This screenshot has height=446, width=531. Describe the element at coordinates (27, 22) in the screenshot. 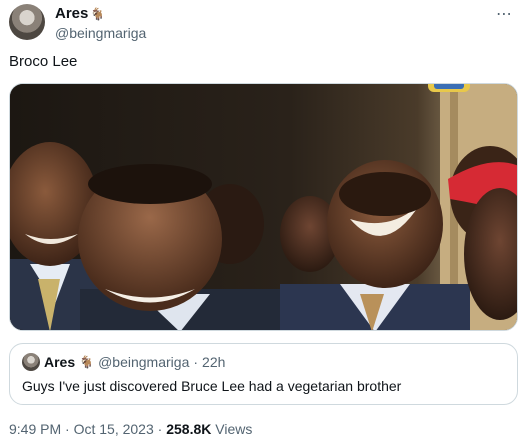

I see `author-avatar` at that location.